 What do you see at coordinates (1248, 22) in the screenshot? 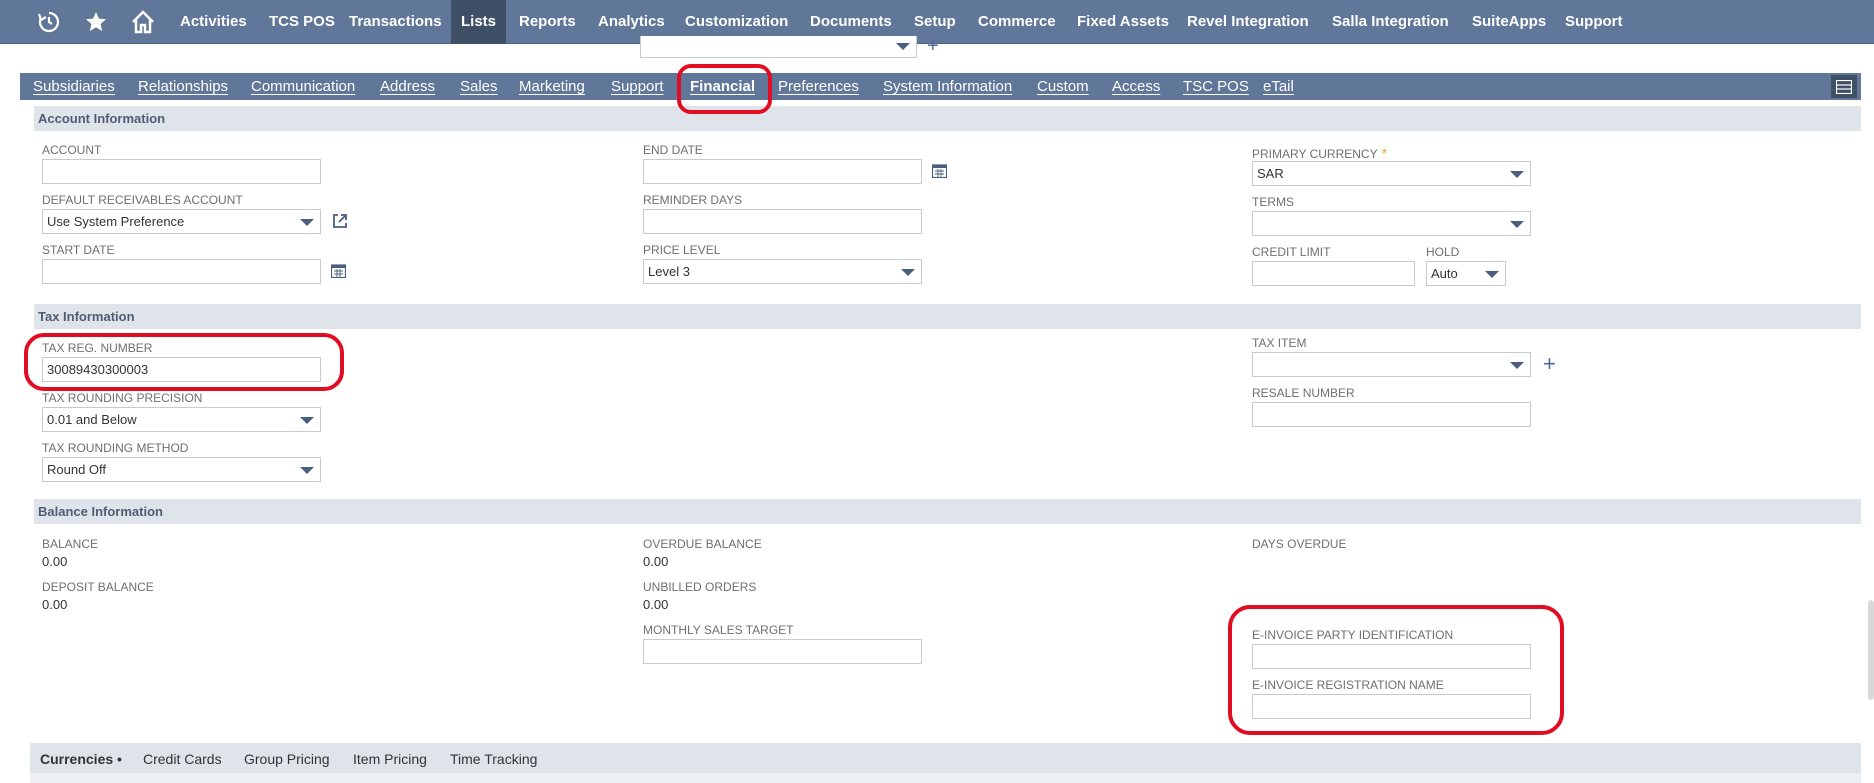
I see `nav-revel-integration: Revel Integration` at bounding box center [1248, 22].